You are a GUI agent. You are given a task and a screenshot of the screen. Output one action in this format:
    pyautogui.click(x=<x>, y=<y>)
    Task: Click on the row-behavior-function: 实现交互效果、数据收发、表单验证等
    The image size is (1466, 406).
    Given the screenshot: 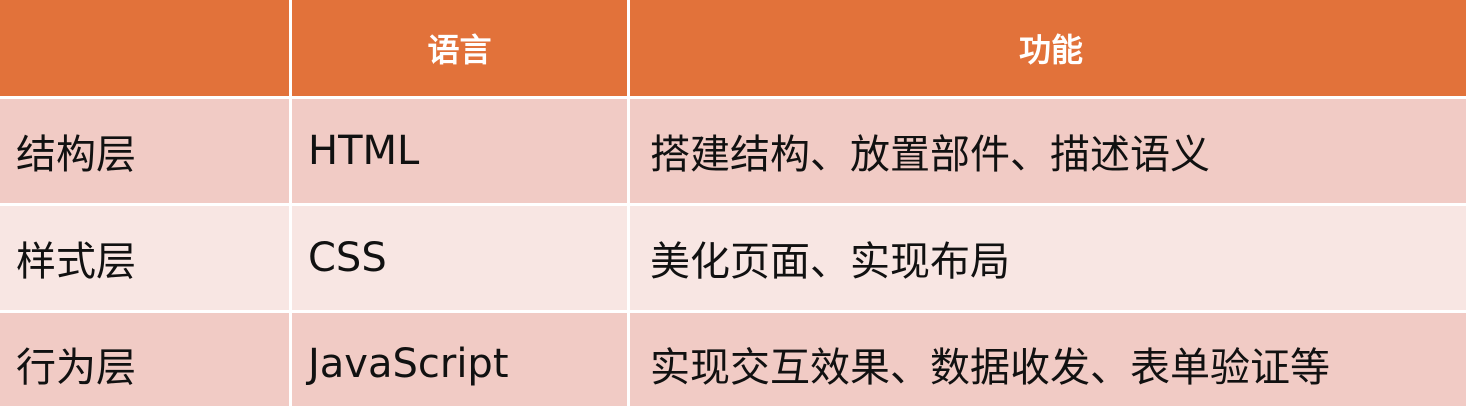 What is the action you would take?
    pyautogui.click(x=1048, y=359)
    